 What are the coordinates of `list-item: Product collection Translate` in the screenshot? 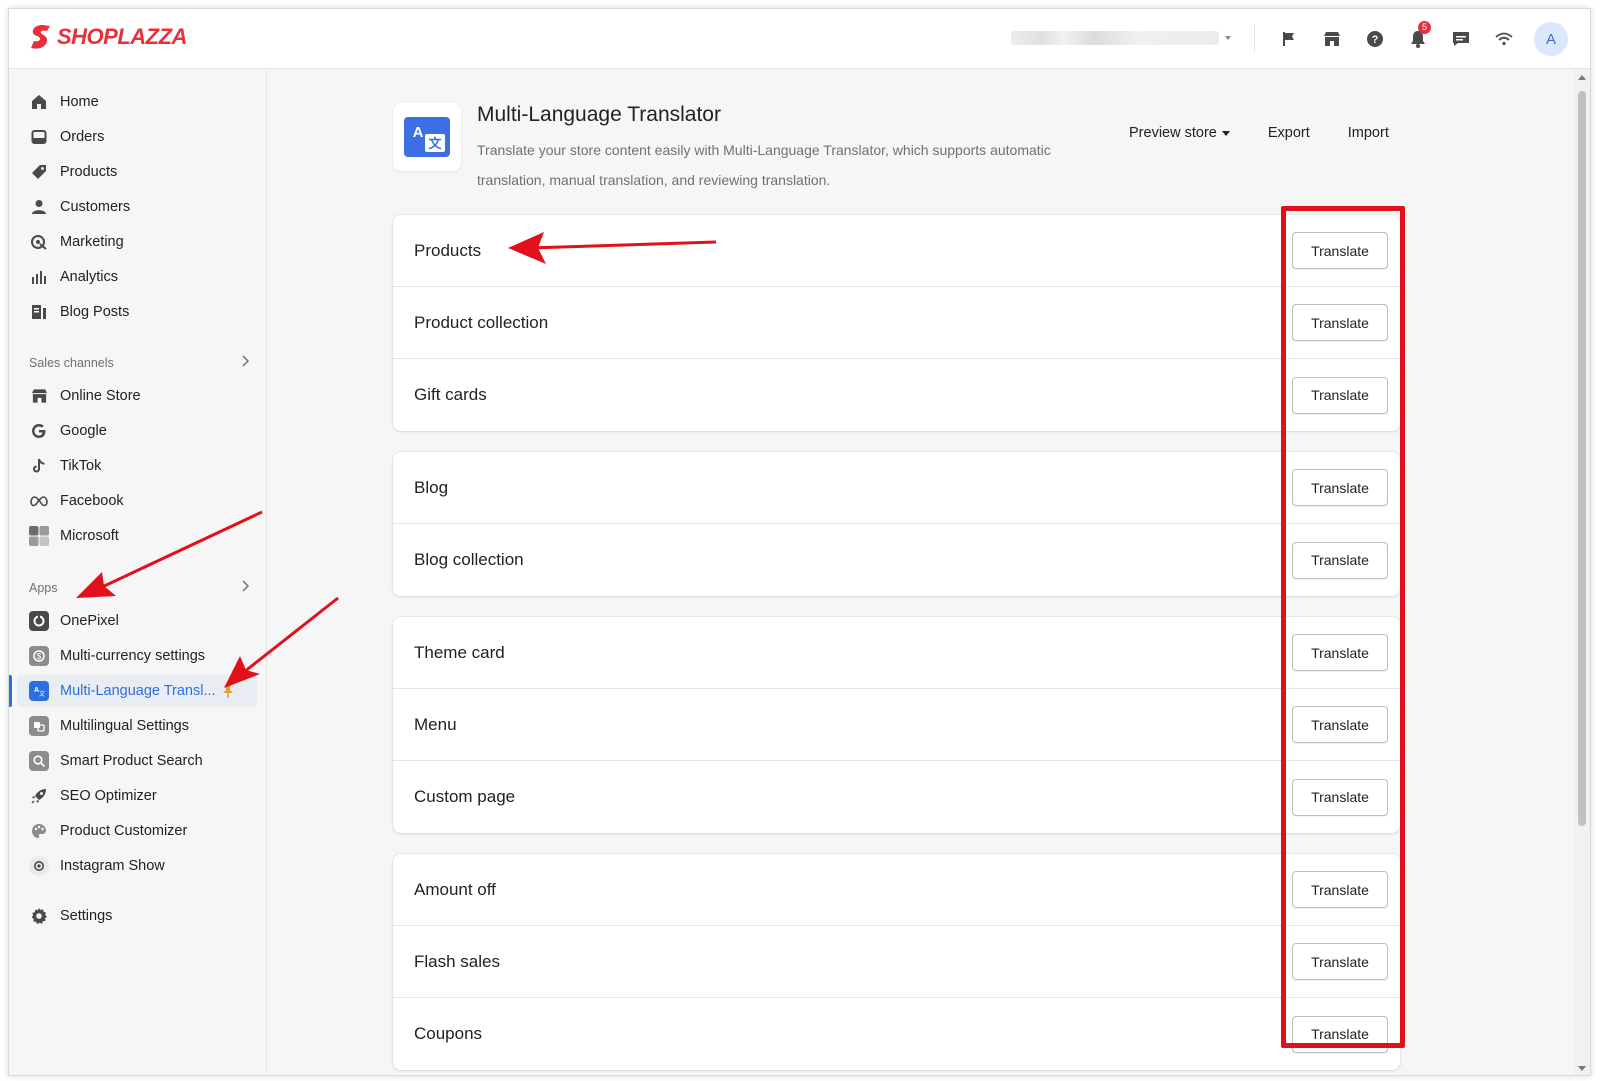 It's located at (896, 323).